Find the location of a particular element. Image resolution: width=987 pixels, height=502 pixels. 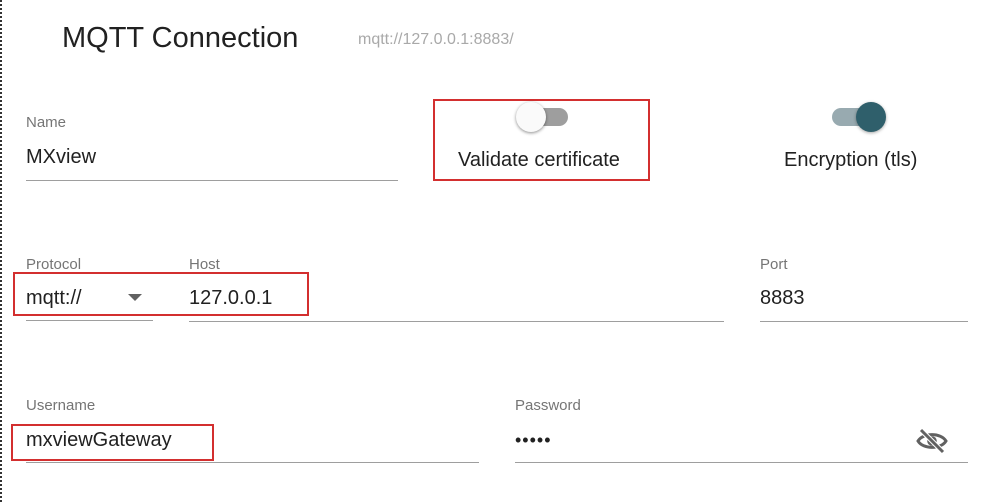

page-title: MQTT Connection is located at coordinates (180, 38).